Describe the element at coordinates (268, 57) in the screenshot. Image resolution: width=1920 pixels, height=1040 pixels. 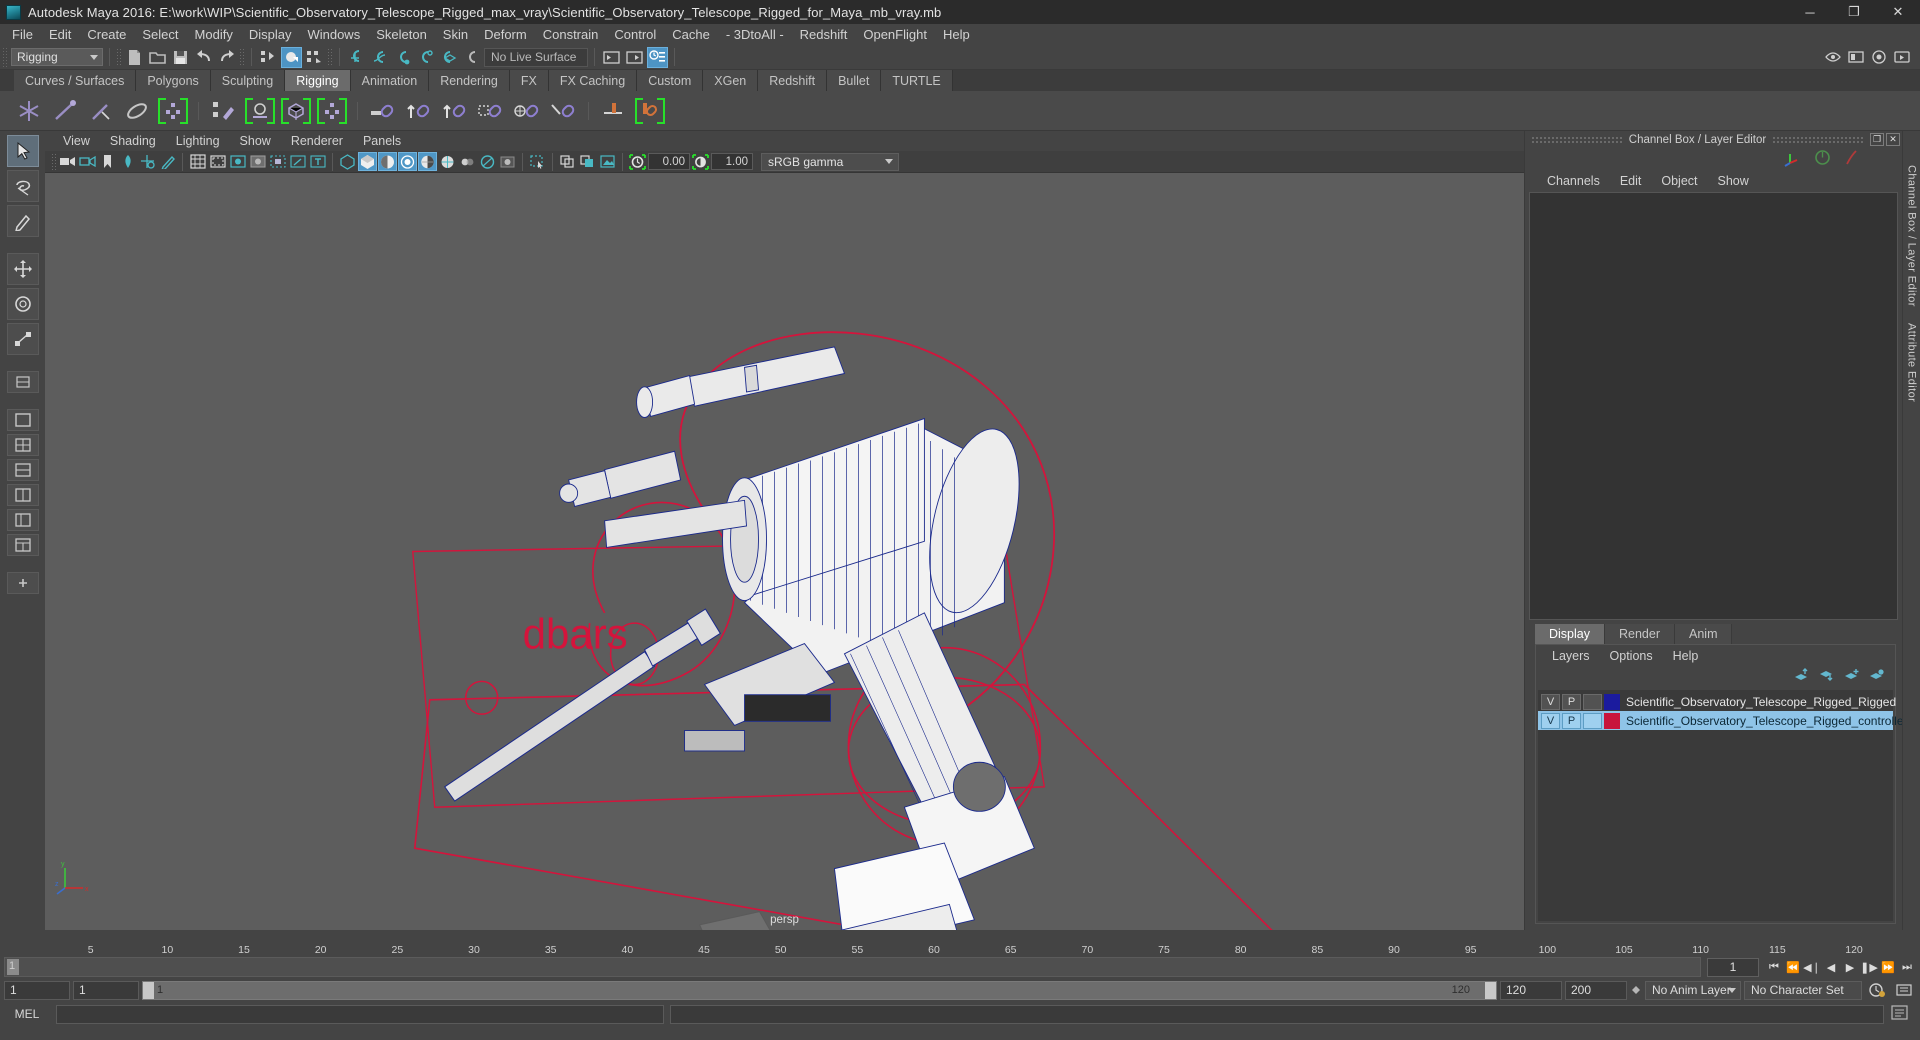
I see `select-by-hierarchy-icon` at that location.